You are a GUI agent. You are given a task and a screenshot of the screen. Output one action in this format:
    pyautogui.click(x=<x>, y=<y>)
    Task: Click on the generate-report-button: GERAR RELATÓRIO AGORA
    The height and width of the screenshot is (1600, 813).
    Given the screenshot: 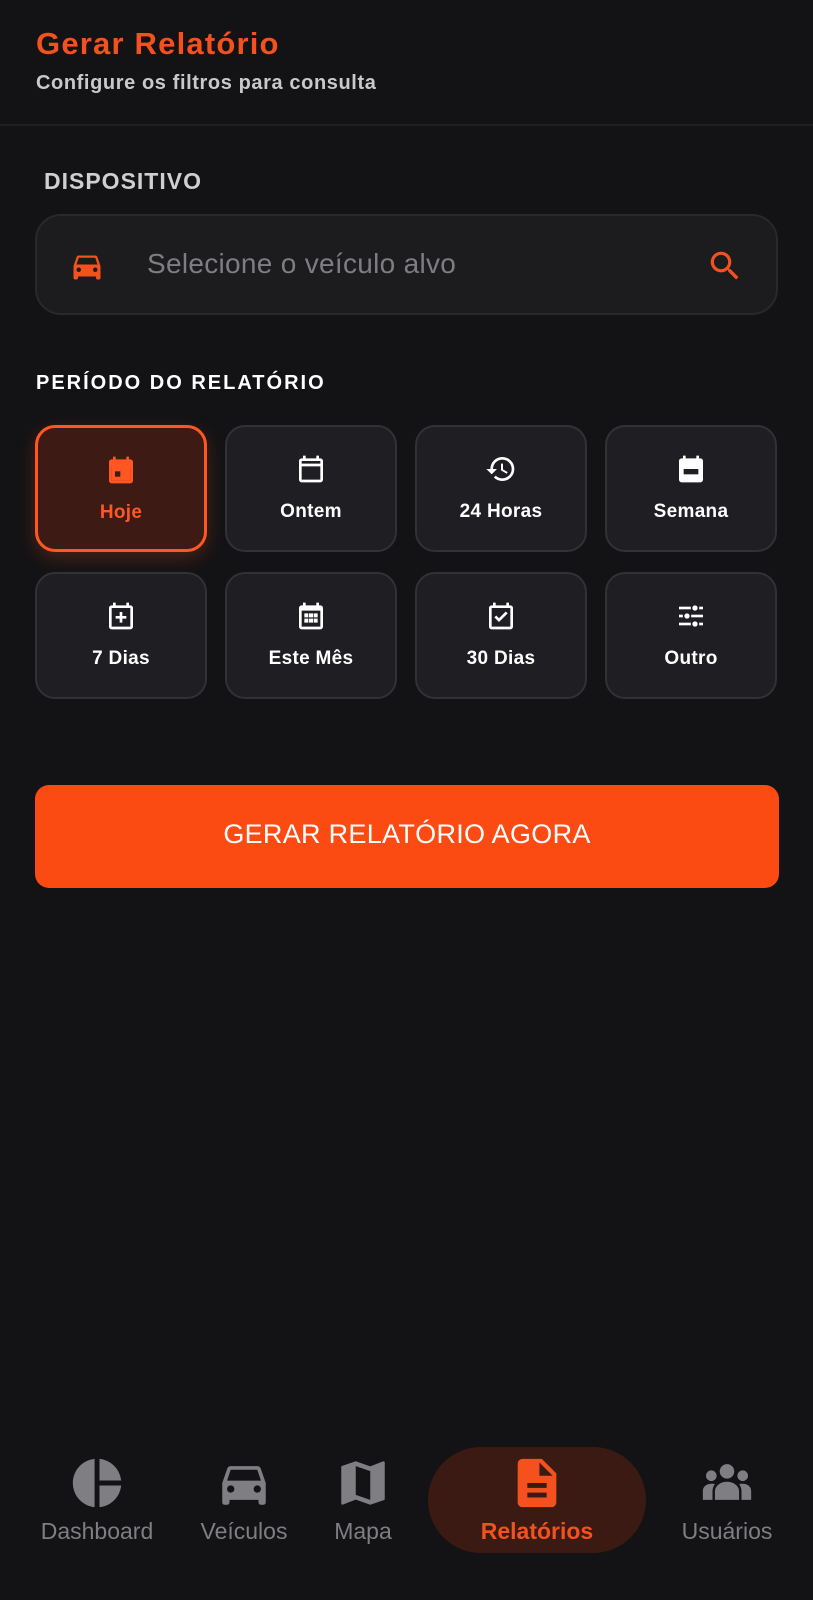 What is the action you would take?
    pyautogui.click(x=407, y=836)
    